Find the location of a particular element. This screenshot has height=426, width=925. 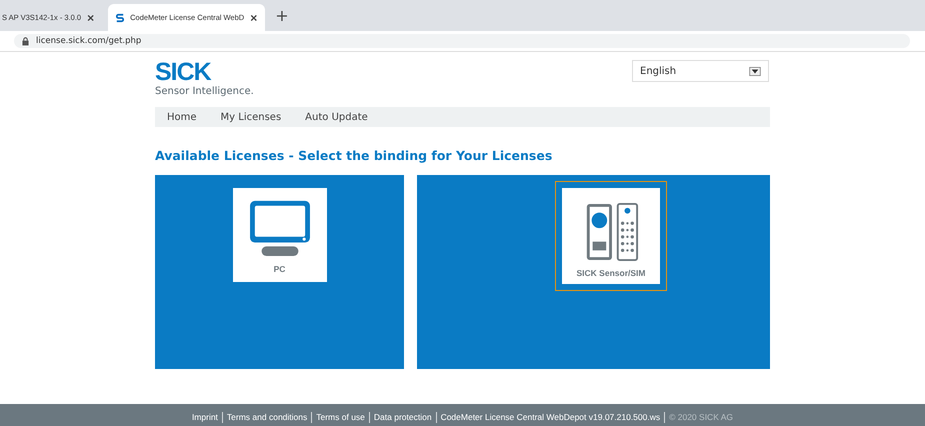

footer-link: Data protection is located at coordinates (402, 417).